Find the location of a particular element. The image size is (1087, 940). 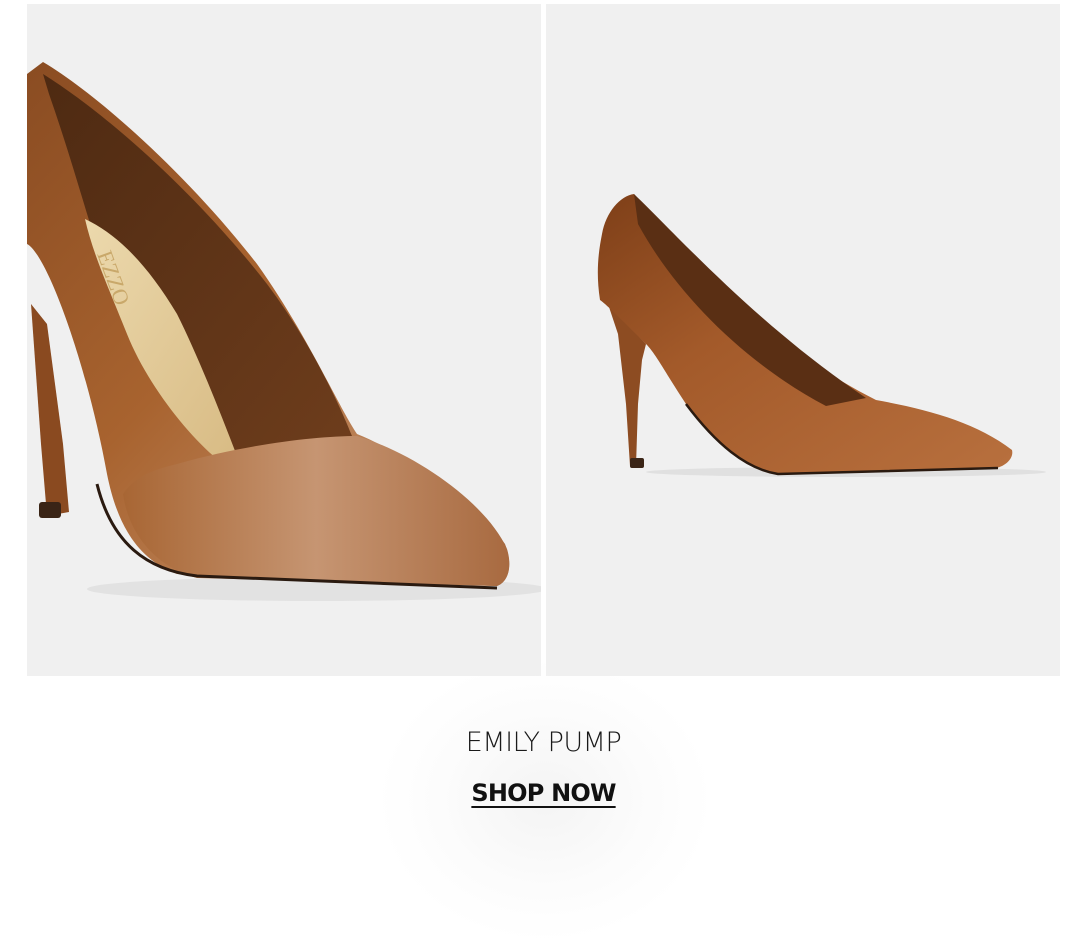

product-title: EMILY PUMP is located at coordinates (543, 742).